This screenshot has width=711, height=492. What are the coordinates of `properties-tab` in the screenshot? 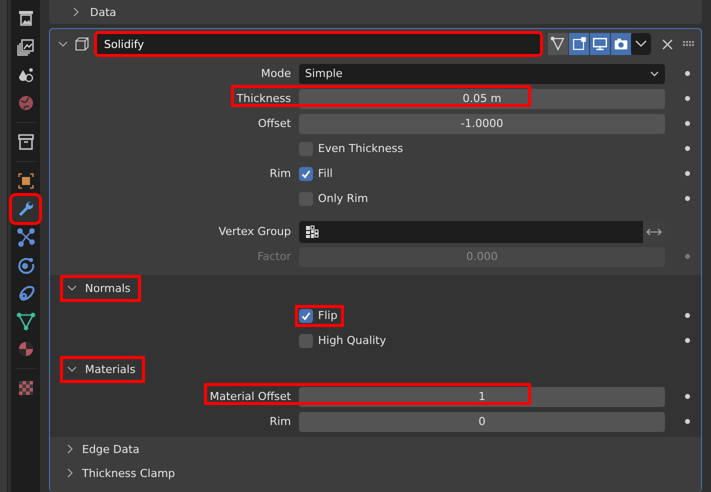 It's located at (25, 209).